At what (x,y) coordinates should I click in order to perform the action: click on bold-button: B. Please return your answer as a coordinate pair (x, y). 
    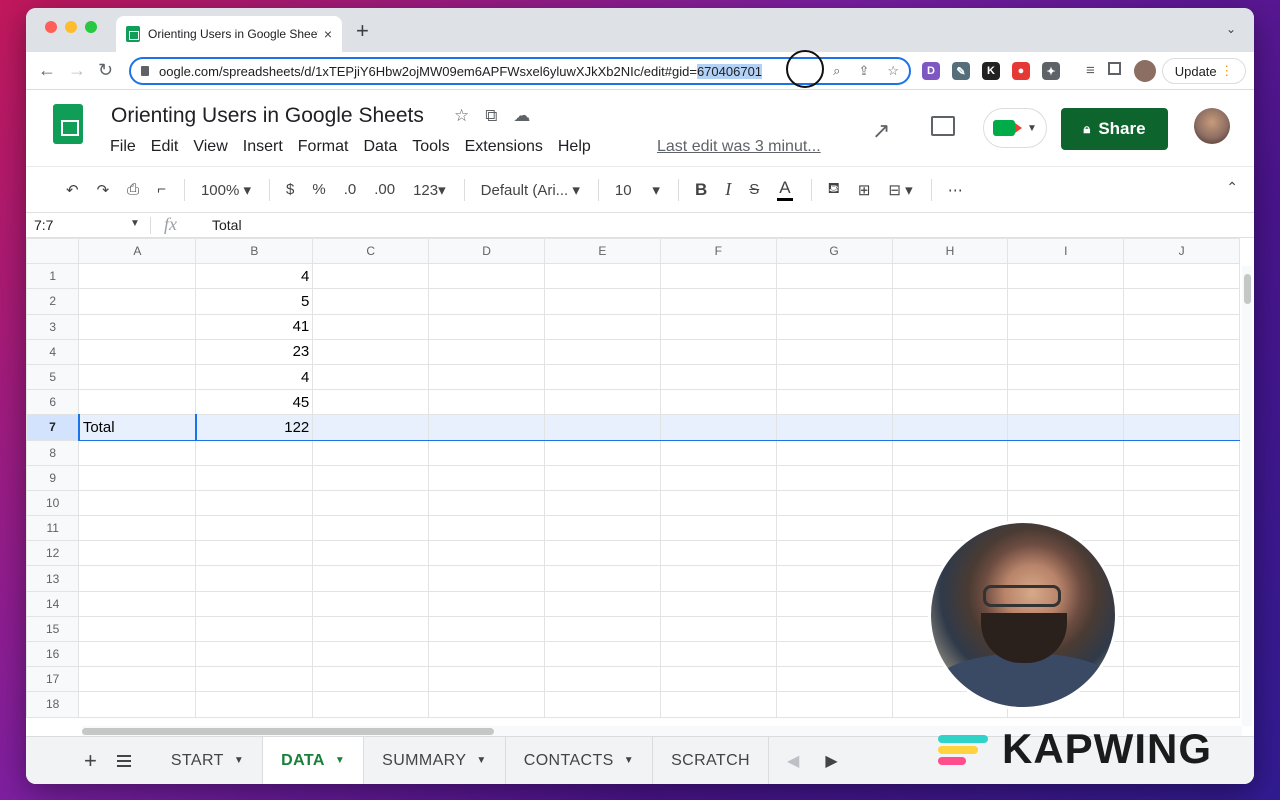
    Looking at the image, I should click on (701, 190).